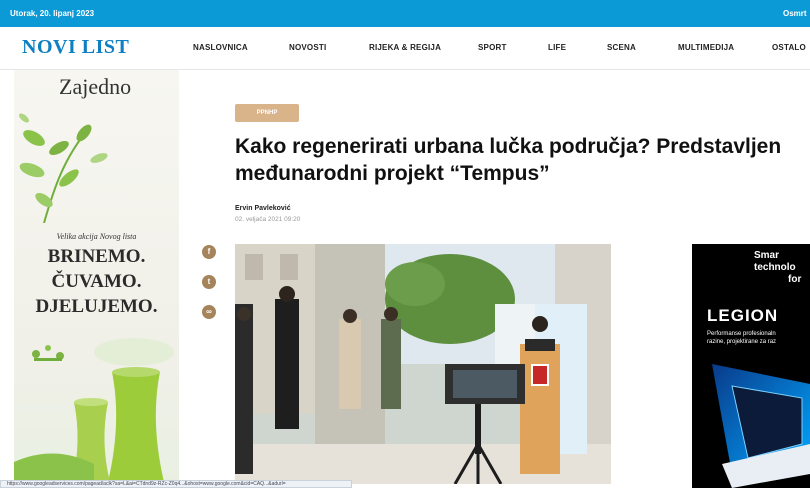 The height and width of the screenshot is (488, 810). Describe the element at coordinates (405, 13) in the screenshot. I see `top-bar: Utorak, 20. lipanj 2023 Osmrt` at that location.